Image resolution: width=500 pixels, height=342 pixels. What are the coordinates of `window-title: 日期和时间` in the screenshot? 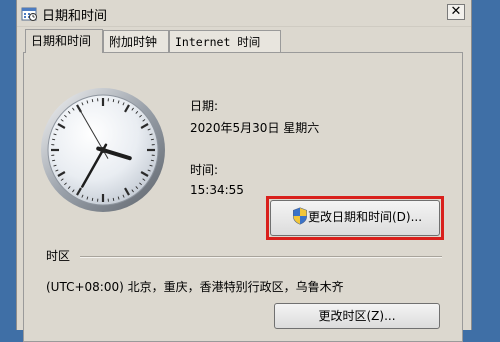 It's located at (74, 14).